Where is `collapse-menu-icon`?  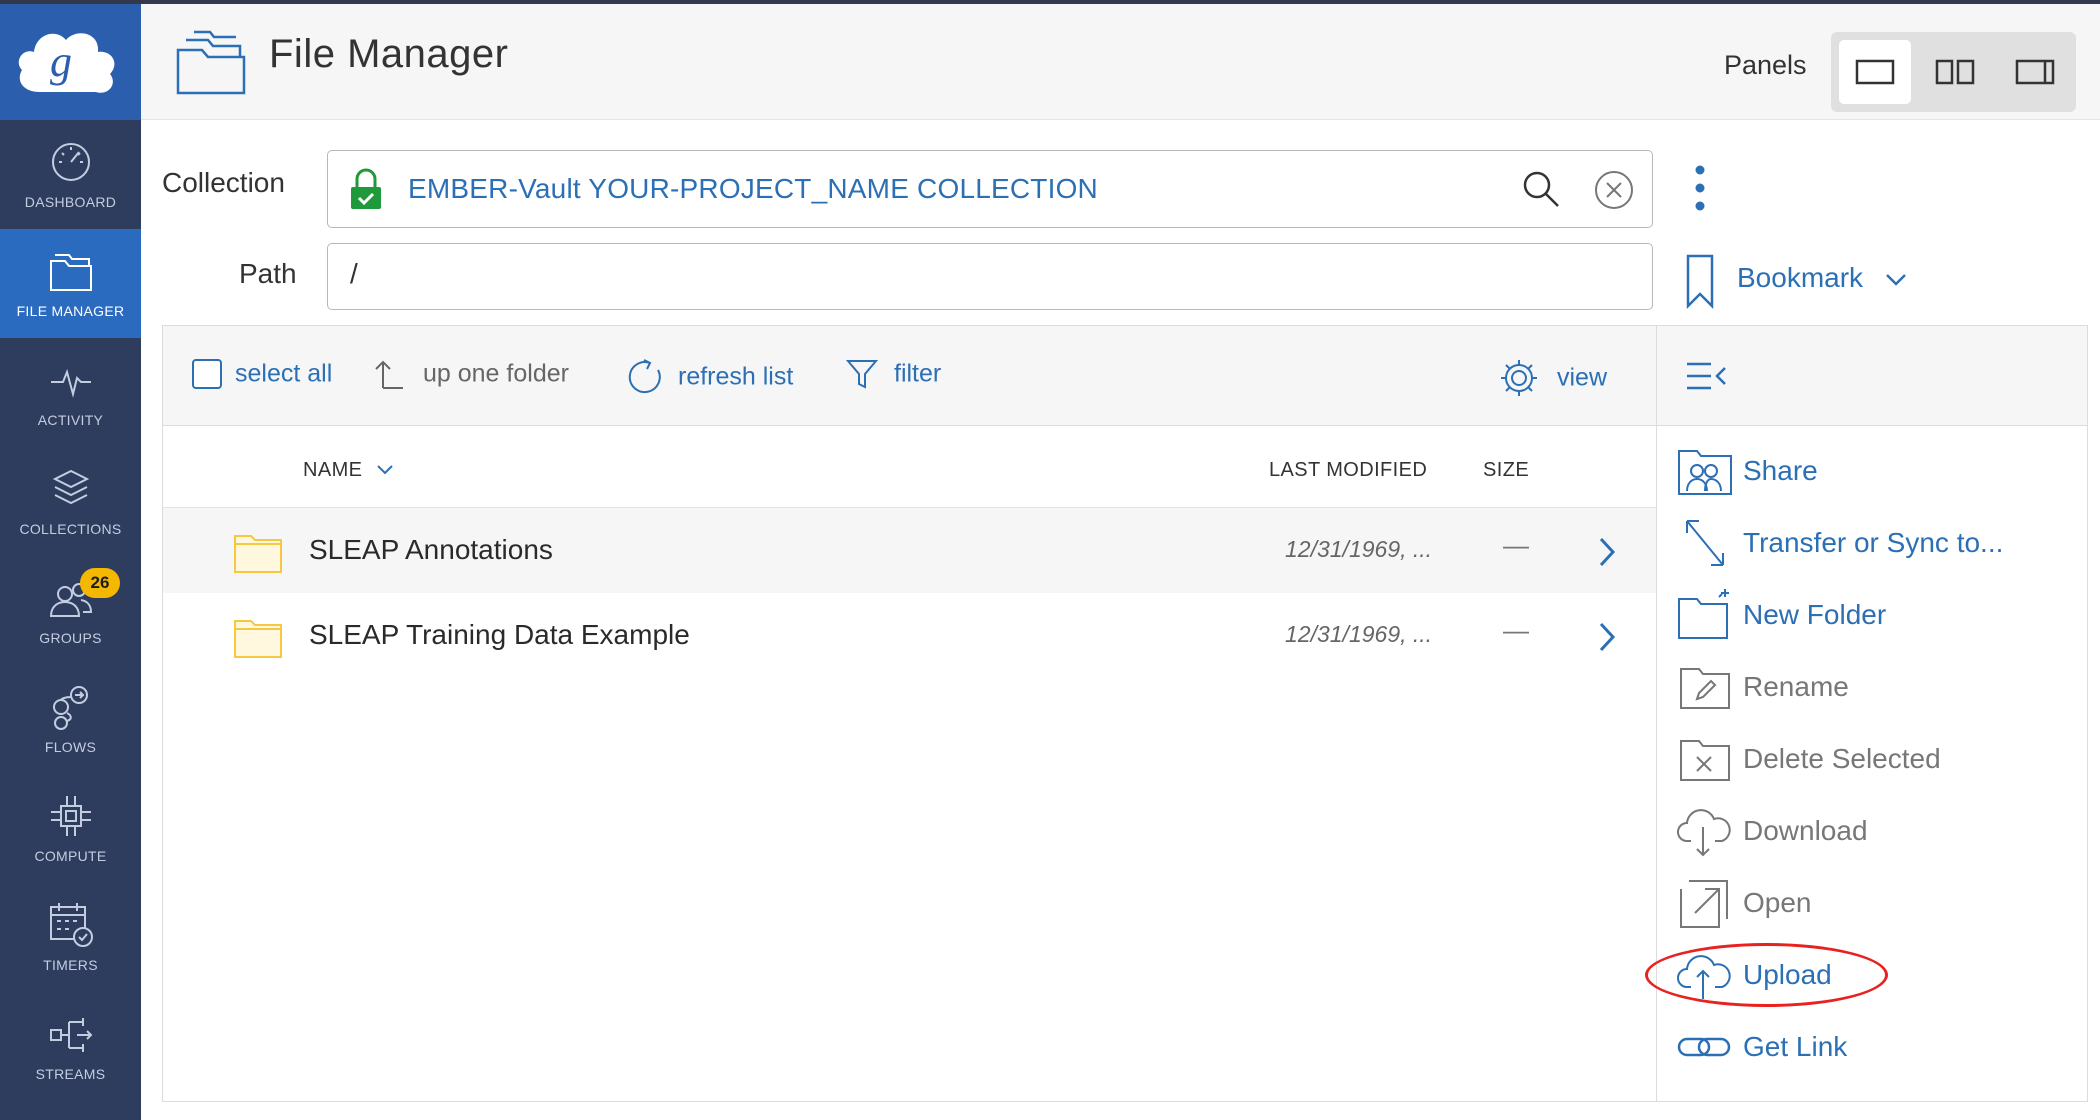 collapse-menu-icon is located at coordinates (1707, 376).